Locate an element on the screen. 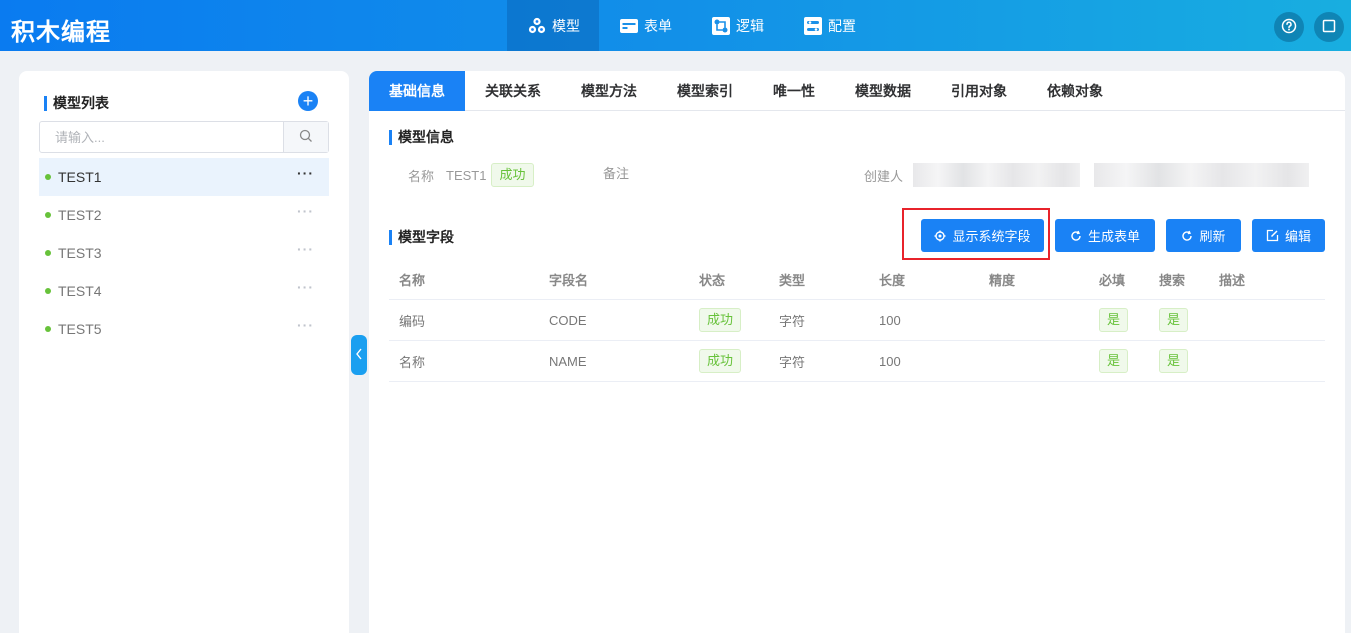  column-header: 精度 is located at coordinates (1002, 280).